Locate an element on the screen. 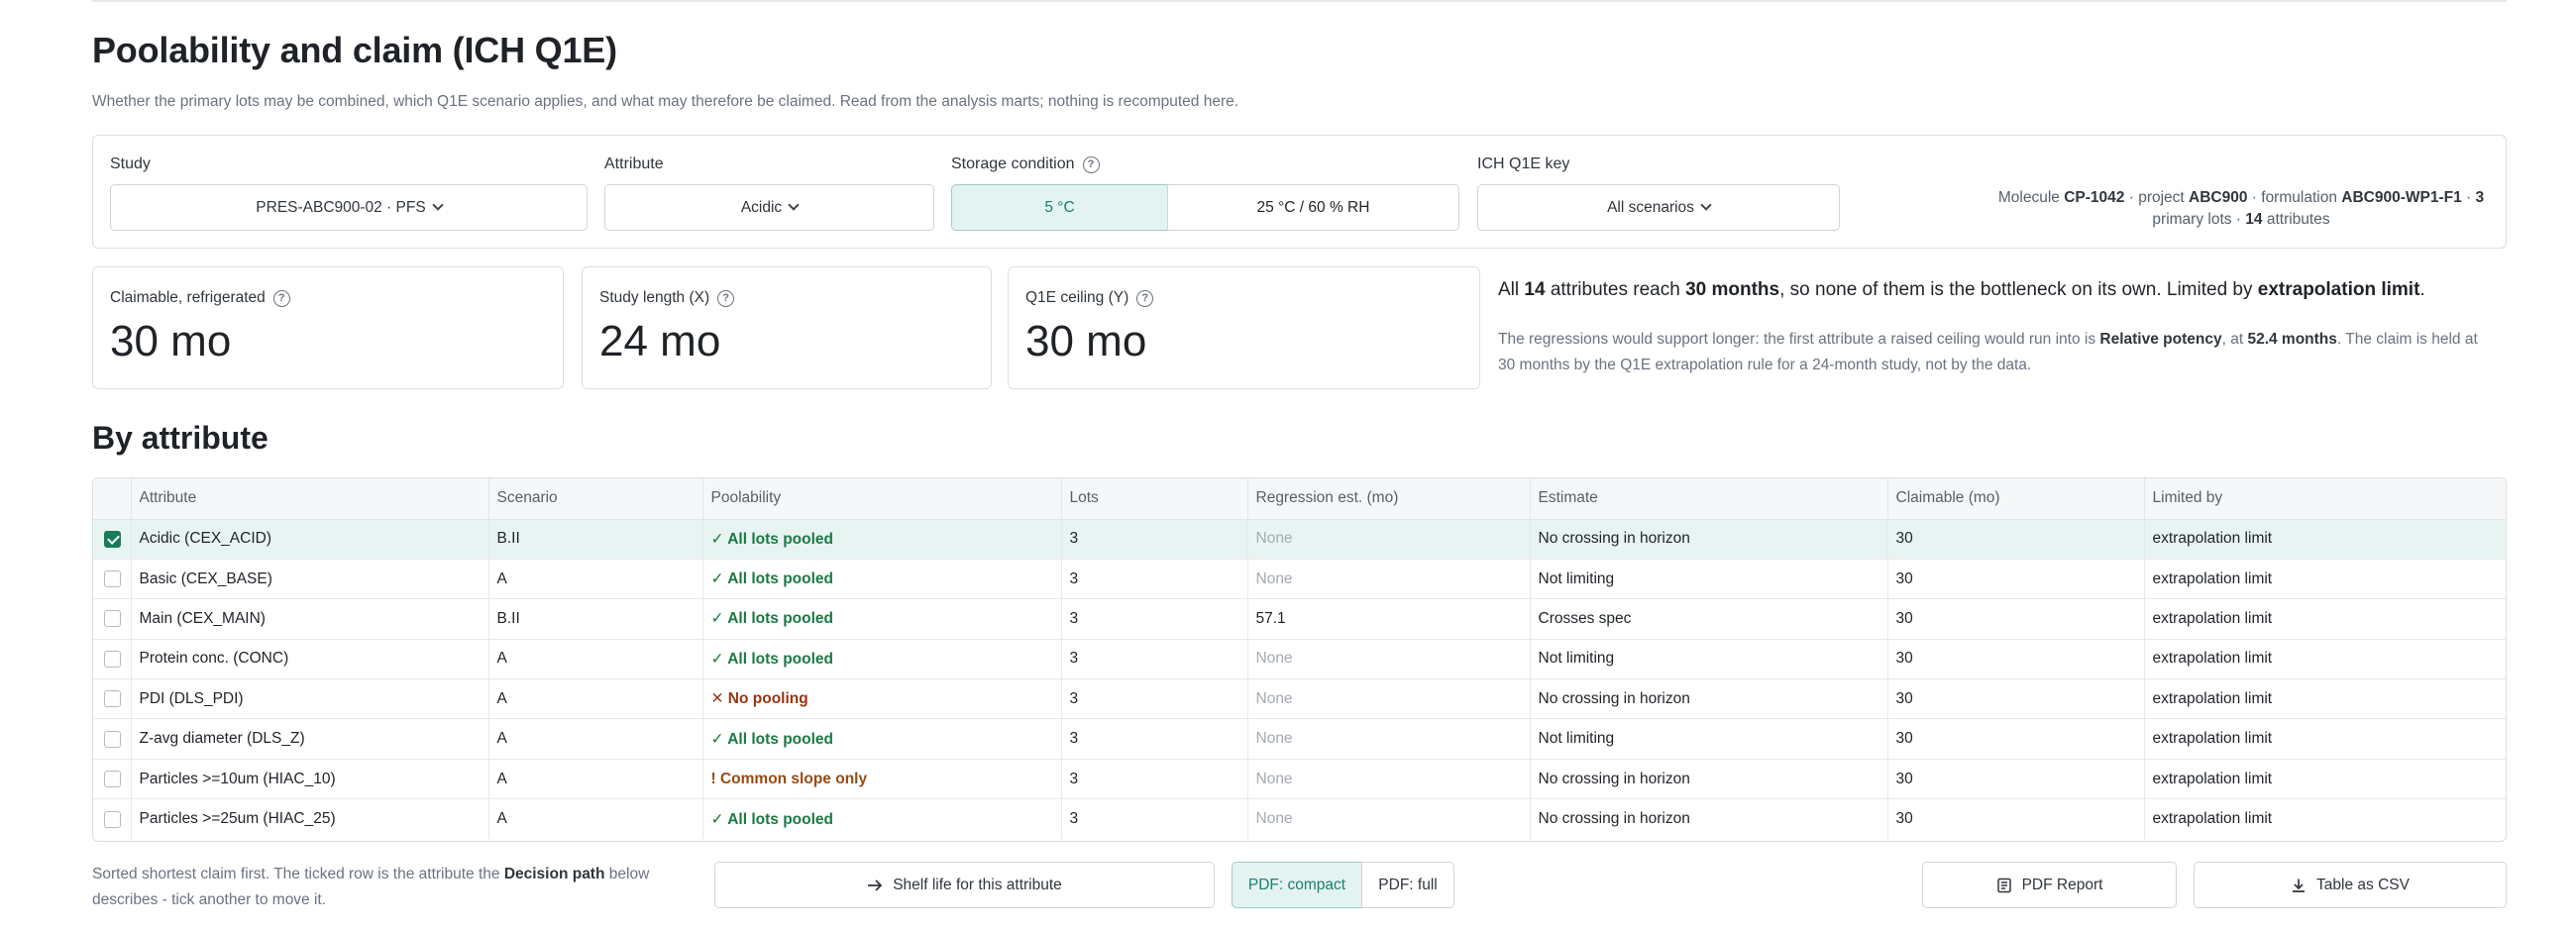 This screenshot has height=931, width=2576. attribute-value: Acidic is located at coordinates (761, 207).